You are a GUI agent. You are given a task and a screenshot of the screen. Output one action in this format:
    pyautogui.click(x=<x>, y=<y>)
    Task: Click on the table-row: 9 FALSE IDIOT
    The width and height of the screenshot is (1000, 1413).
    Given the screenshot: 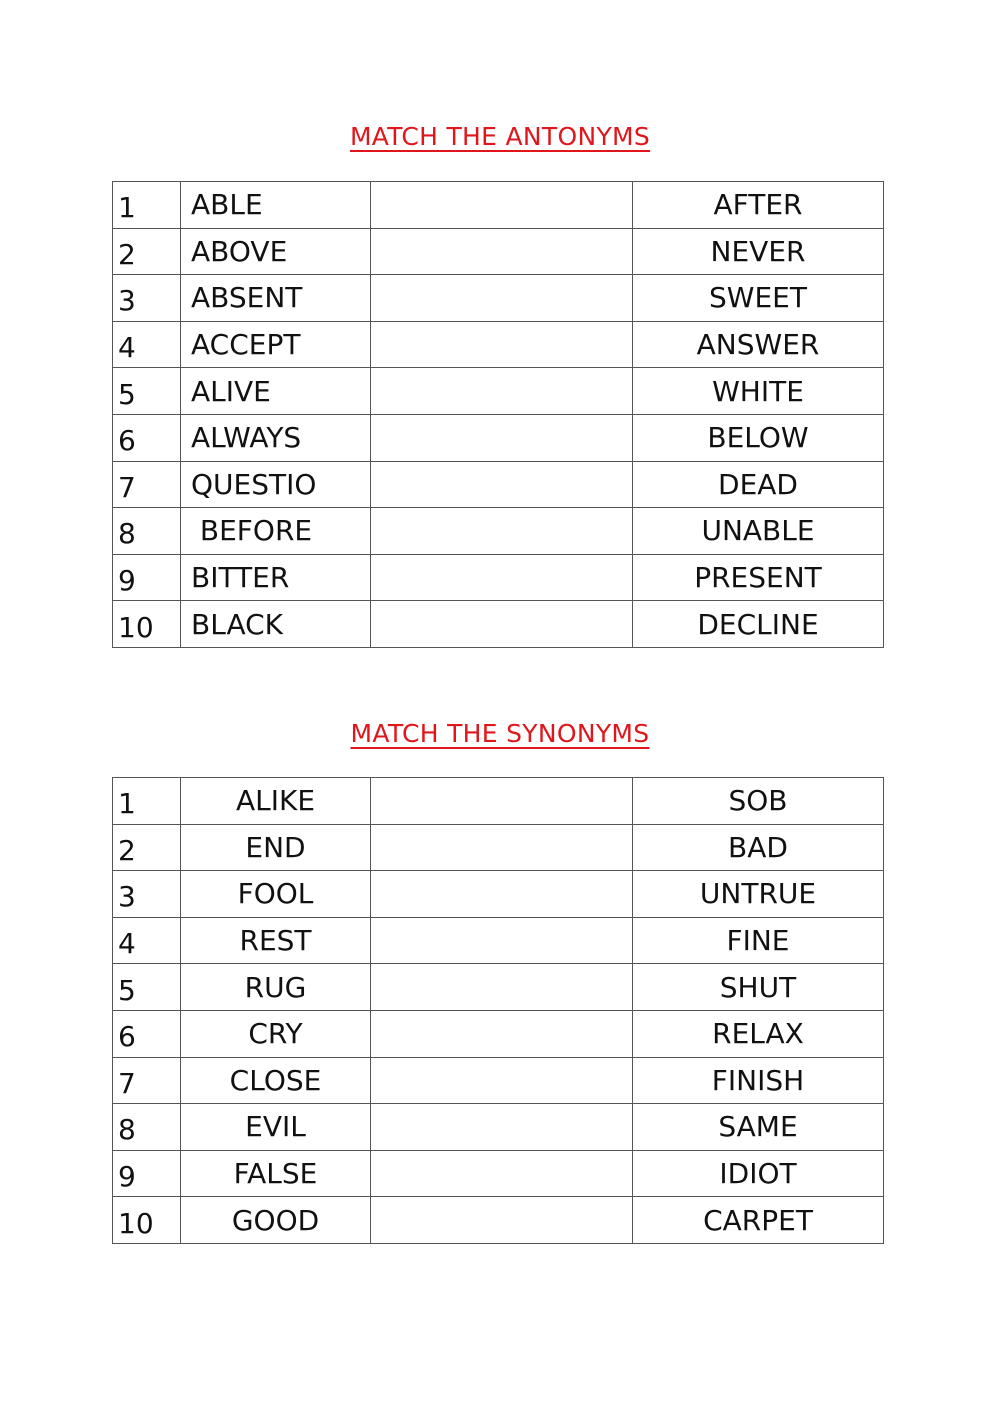 What is the action you would take?
    pyautogui.click(x=498, y=1173)
    